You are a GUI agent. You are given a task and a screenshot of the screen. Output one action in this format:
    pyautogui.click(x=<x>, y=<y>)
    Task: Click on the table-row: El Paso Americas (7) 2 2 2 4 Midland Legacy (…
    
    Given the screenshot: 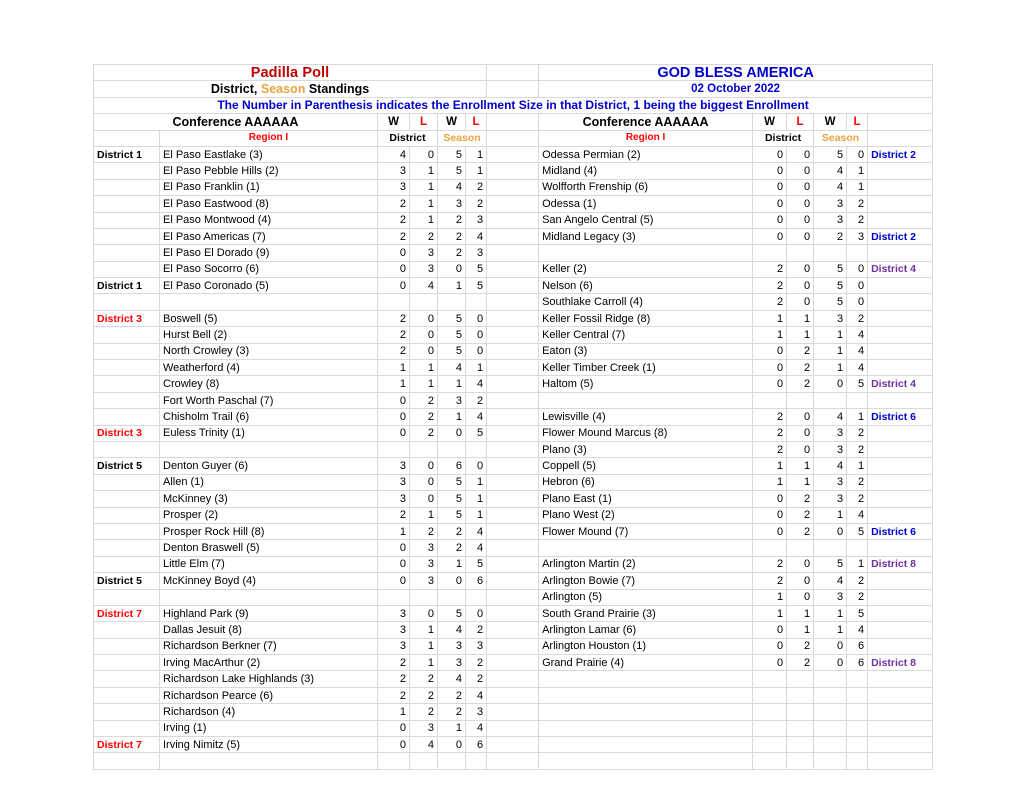 What is the action you would take?
    pyautogui.click(x=513, y=236)
    